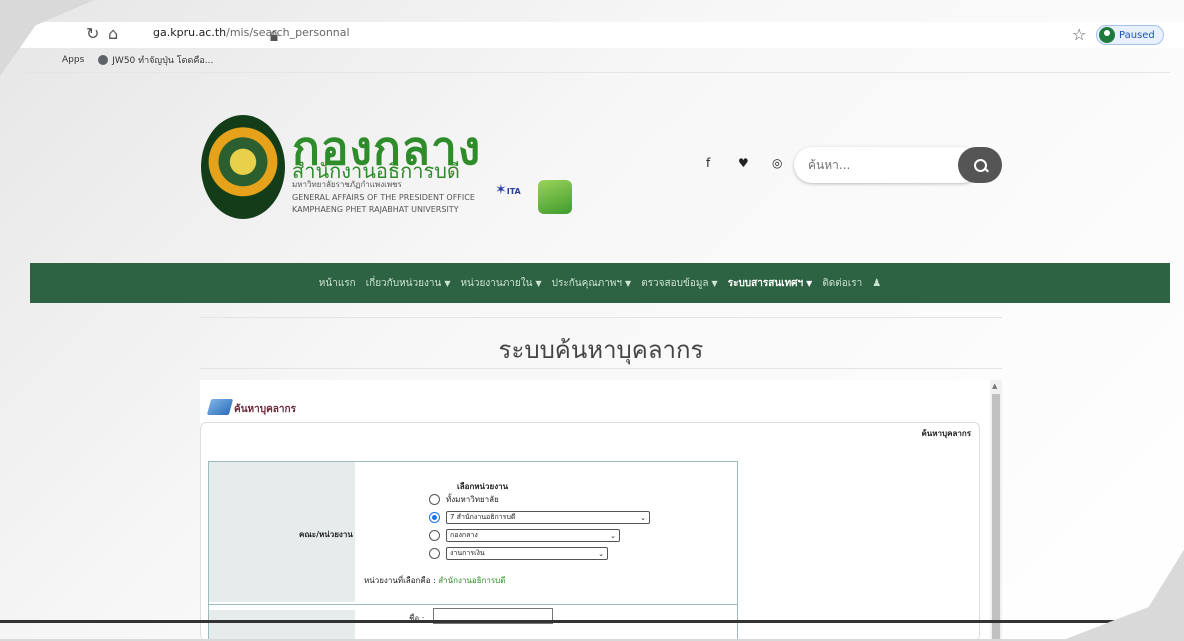  I want to click on section-select-value: งานการเงิน, so click(467, 553).